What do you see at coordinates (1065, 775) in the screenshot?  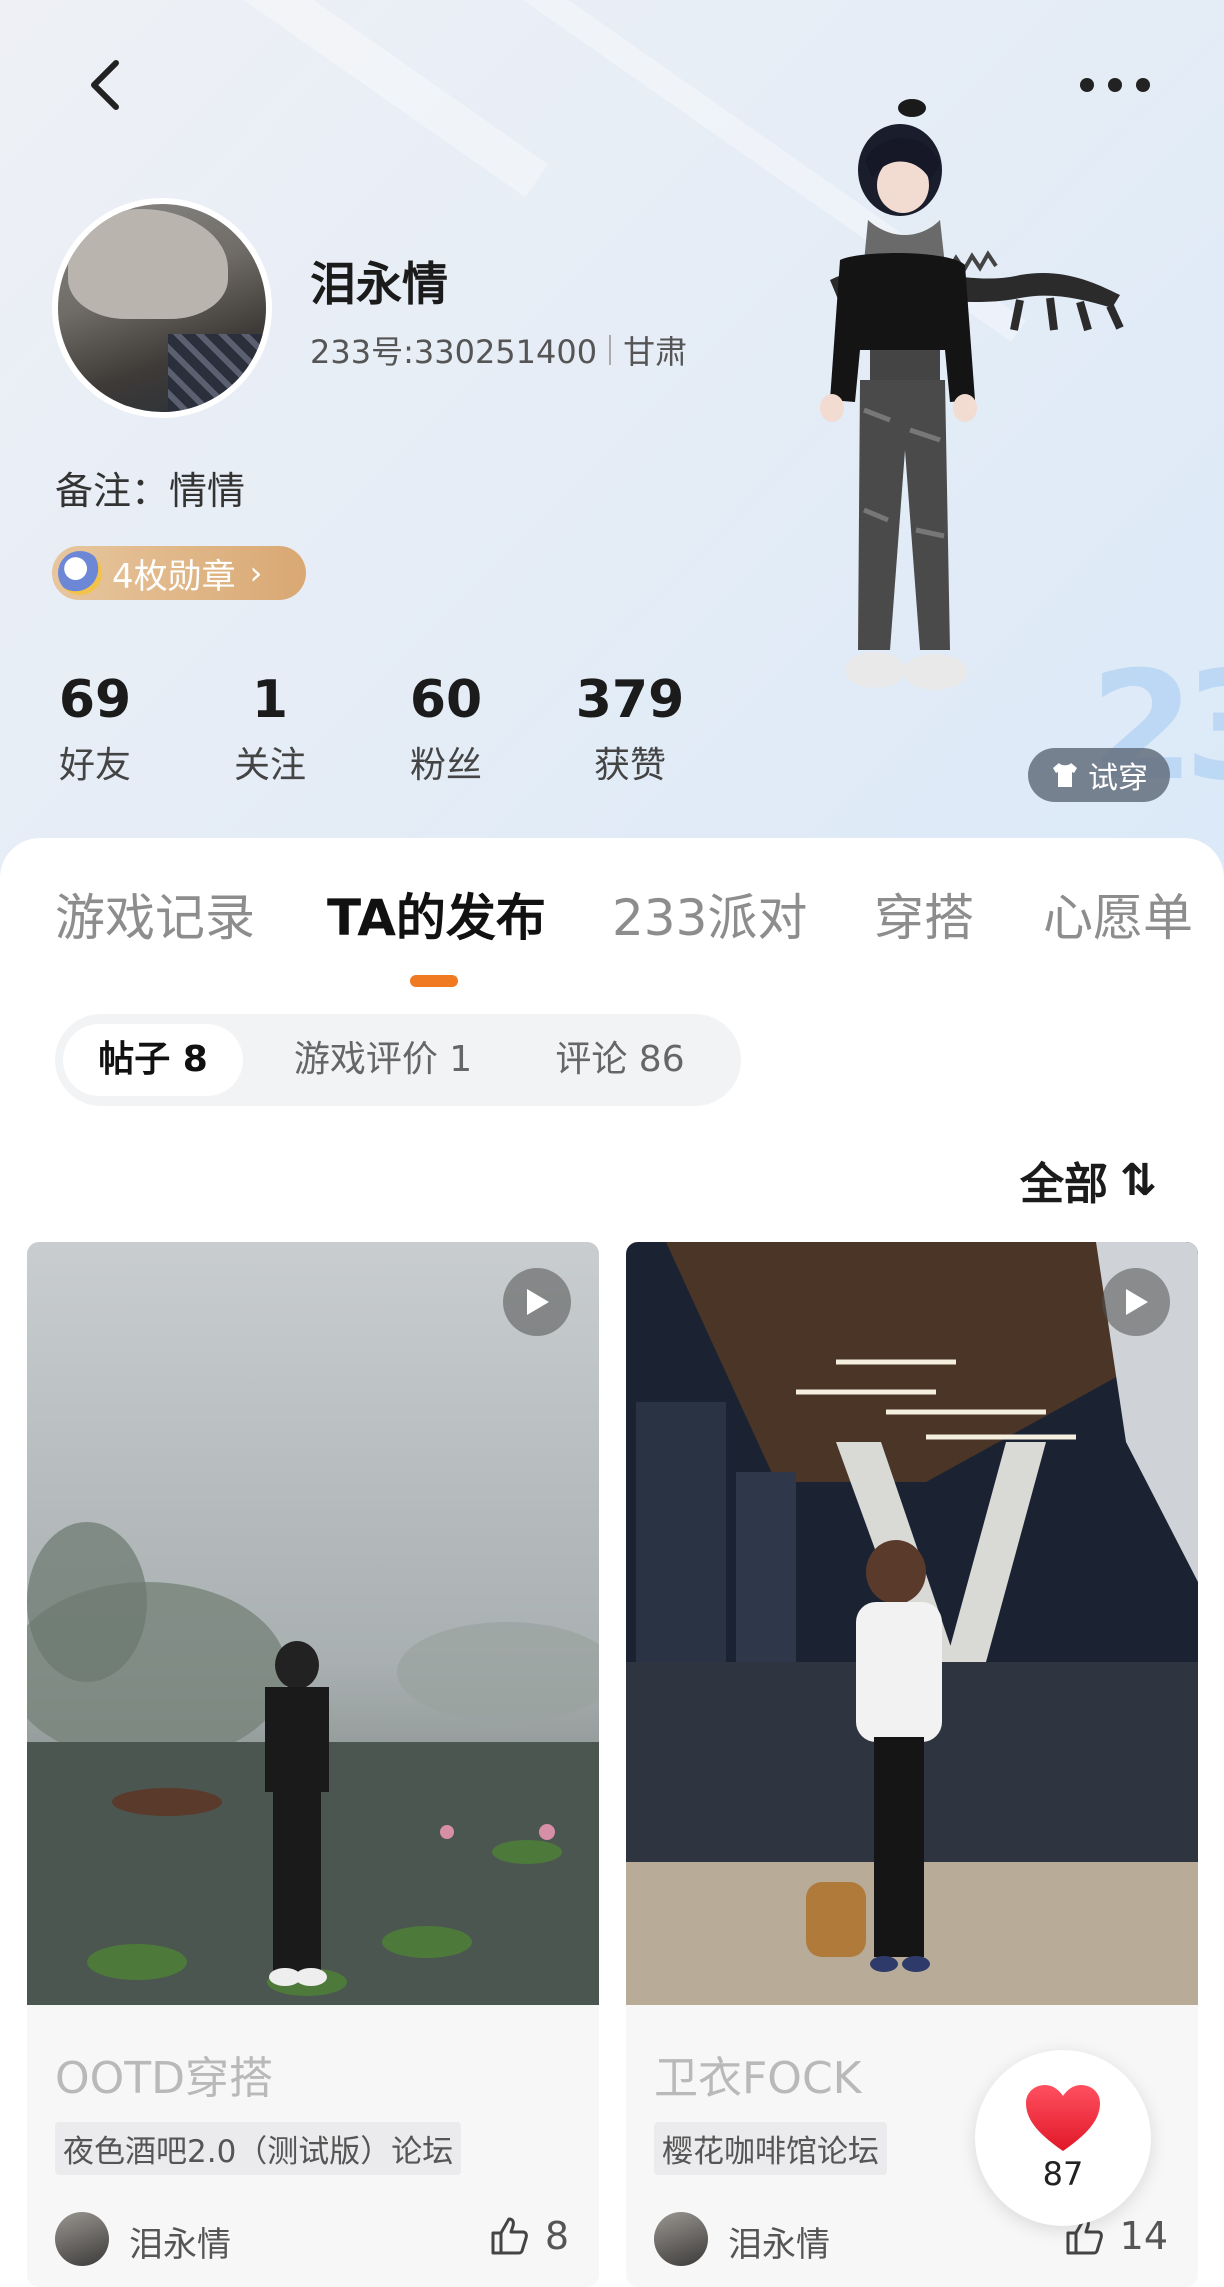 I see `shirt-icon` at bounding box center [1065, 775].